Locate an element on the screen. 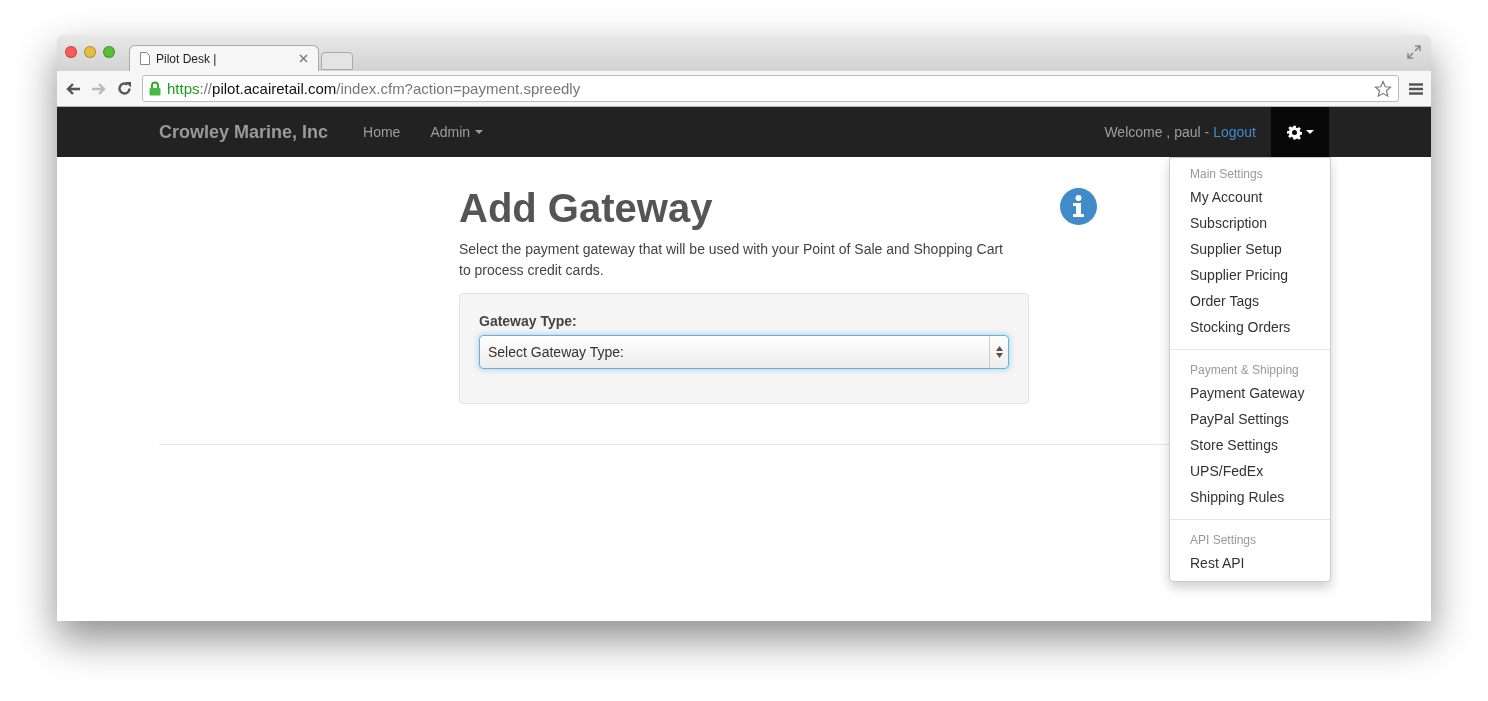 The image size is (1488, 701). menu-item: Store Settings is located at coordinates (1250, 445).